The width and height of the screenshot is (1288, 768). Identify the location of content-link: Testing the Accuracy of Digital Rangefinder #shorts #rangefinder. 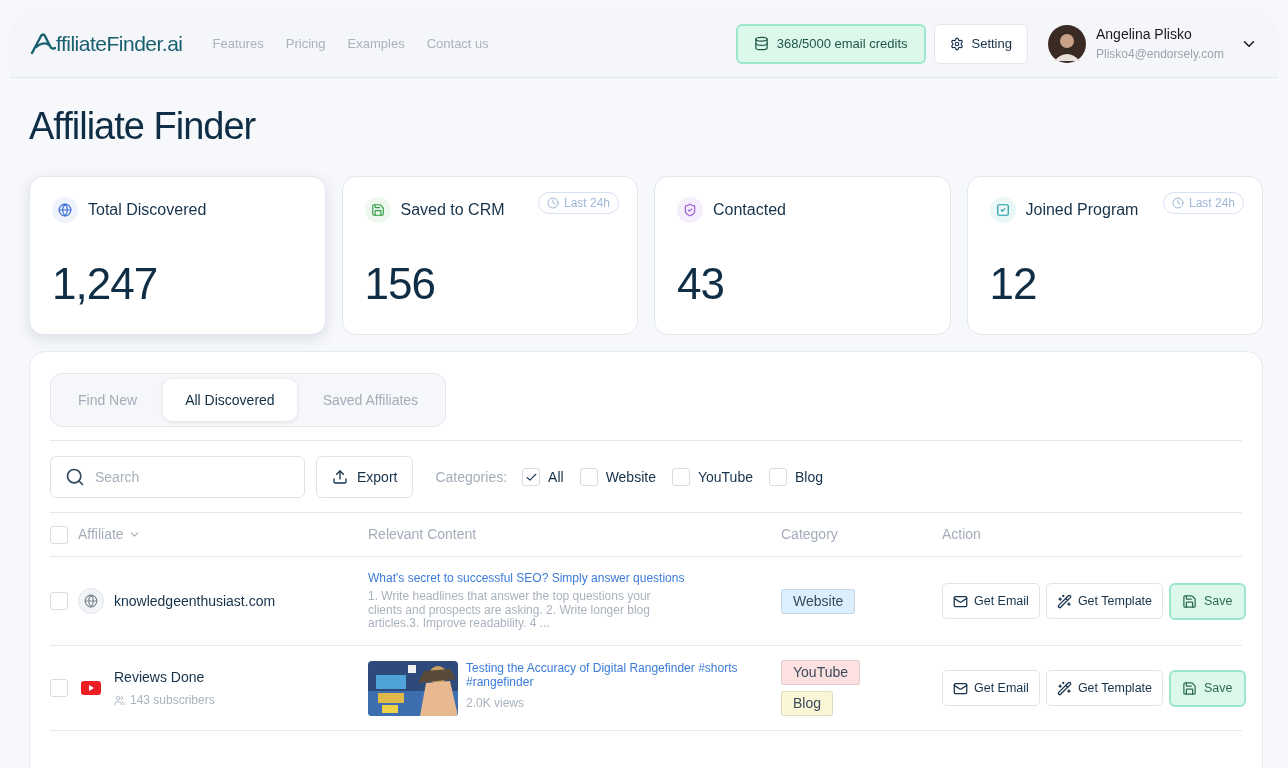
(603, 674).